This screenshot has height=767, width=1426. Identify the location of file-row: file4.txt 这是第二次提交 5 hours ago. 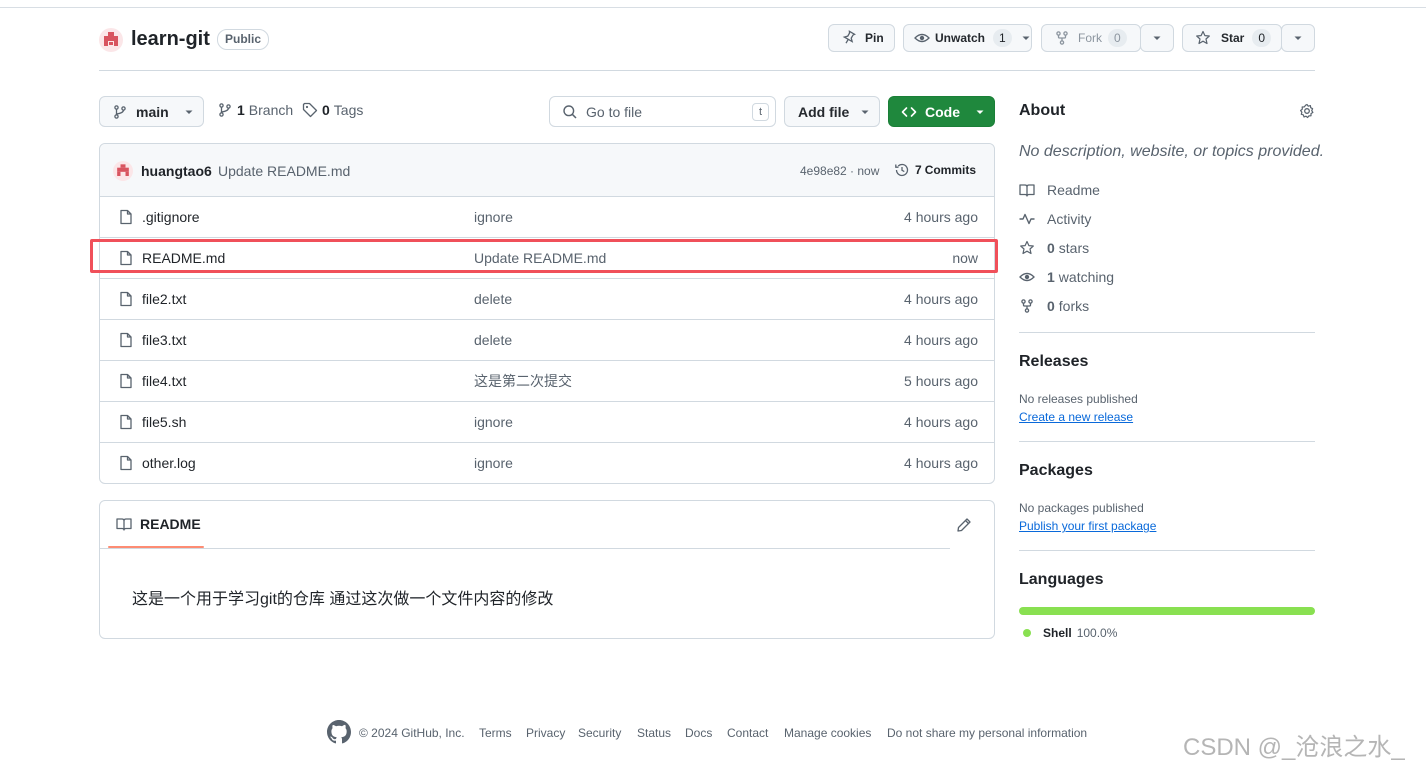
(547, 380).